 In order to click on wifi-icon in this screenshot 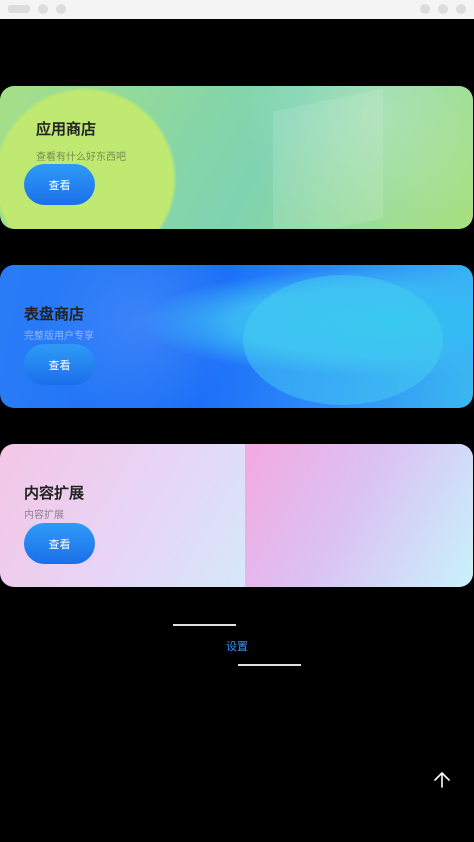, I will do `click(425, 9)`.